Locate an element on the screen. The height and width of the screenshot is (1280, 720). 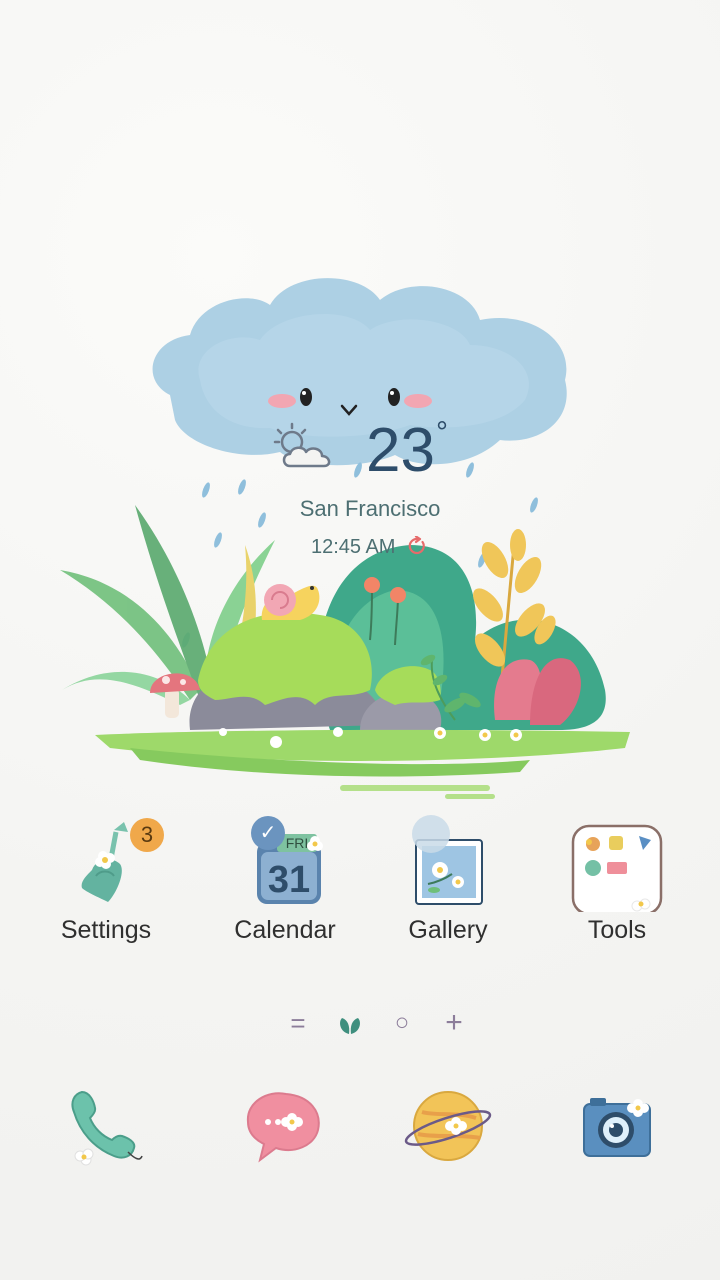
dock-camera is located at coordinates (617, 1127).